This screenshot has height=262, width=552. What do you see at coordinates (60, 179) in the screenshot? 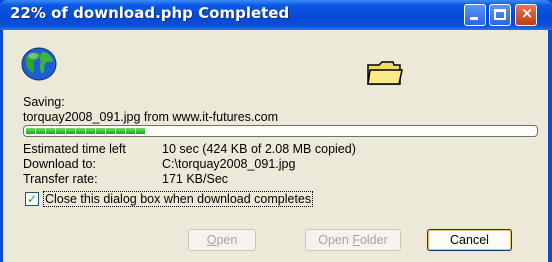
I see `transfer-rate-label: Transfer rate:` at bounding box center [60, 179].